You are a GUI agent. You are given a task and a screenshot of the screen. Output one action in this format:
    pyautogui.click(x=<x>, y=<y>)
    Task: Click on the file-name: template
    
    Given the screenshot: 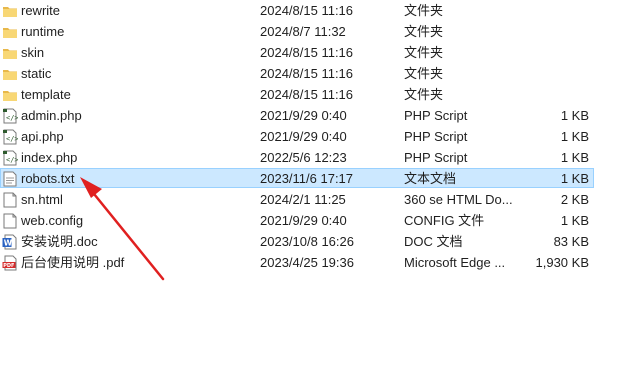 What is the action you would take?
    pyautogui.click(x=46, y=94)
    